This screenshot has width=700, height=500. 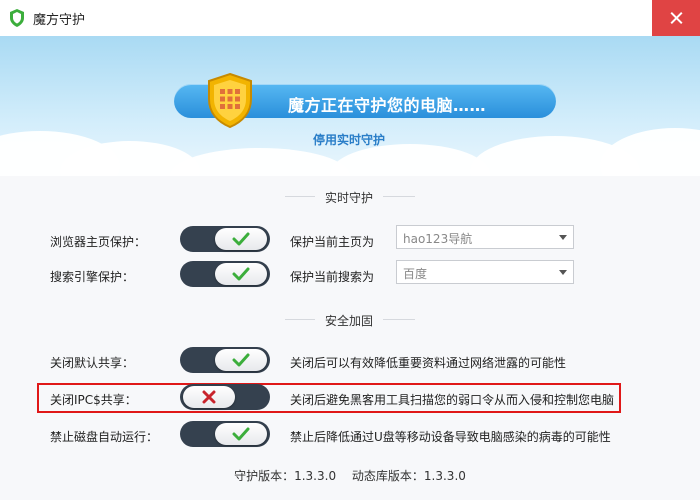 I want to click on cross-icon, so click(x=209, y=397).